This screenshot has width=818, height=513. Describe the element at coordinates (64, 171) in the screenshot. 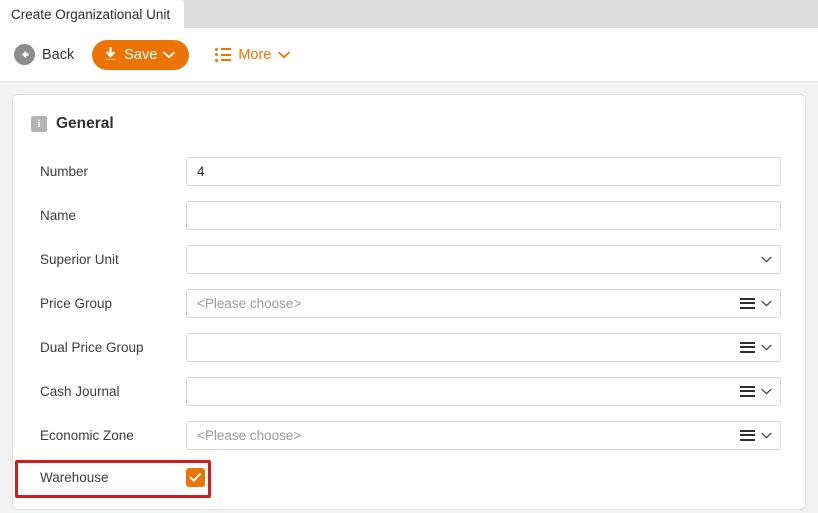

I see `label-number: Number` at that location.